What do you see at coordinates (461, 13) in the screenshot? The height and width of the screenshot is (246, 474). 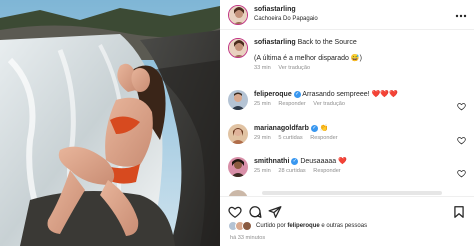 I see `more-options-icon` at bounding box center [461, 13].